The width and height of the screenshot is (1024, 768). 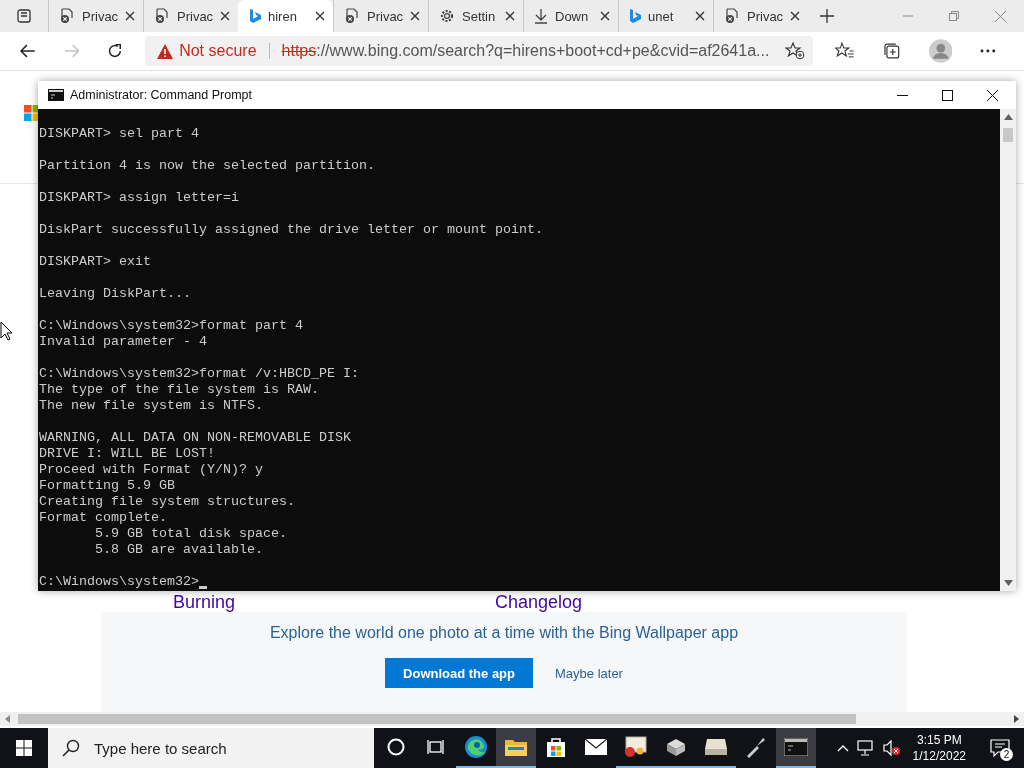 I want to click on folder-icon, so click(x=516, y=747).